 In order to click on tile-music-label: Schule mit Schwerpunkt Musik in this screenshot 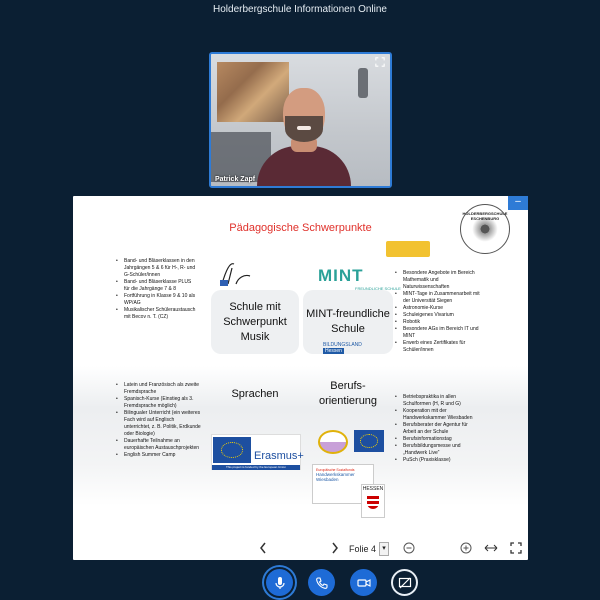, I will do `click(255, 321)`.